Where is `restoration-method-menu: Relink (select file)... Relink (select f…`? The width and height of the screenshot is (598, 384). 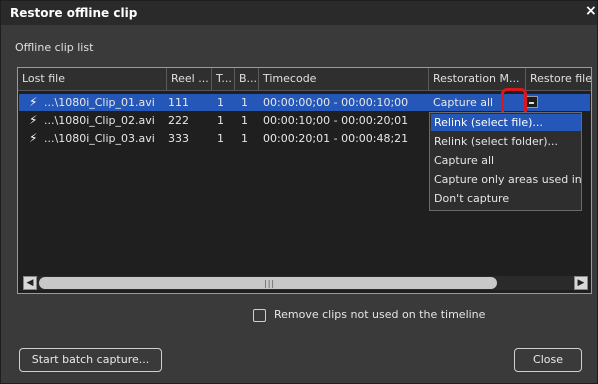 restoration-method-menu: Relink (select file)... Relink (select f… is located at coordinates (505, 161).